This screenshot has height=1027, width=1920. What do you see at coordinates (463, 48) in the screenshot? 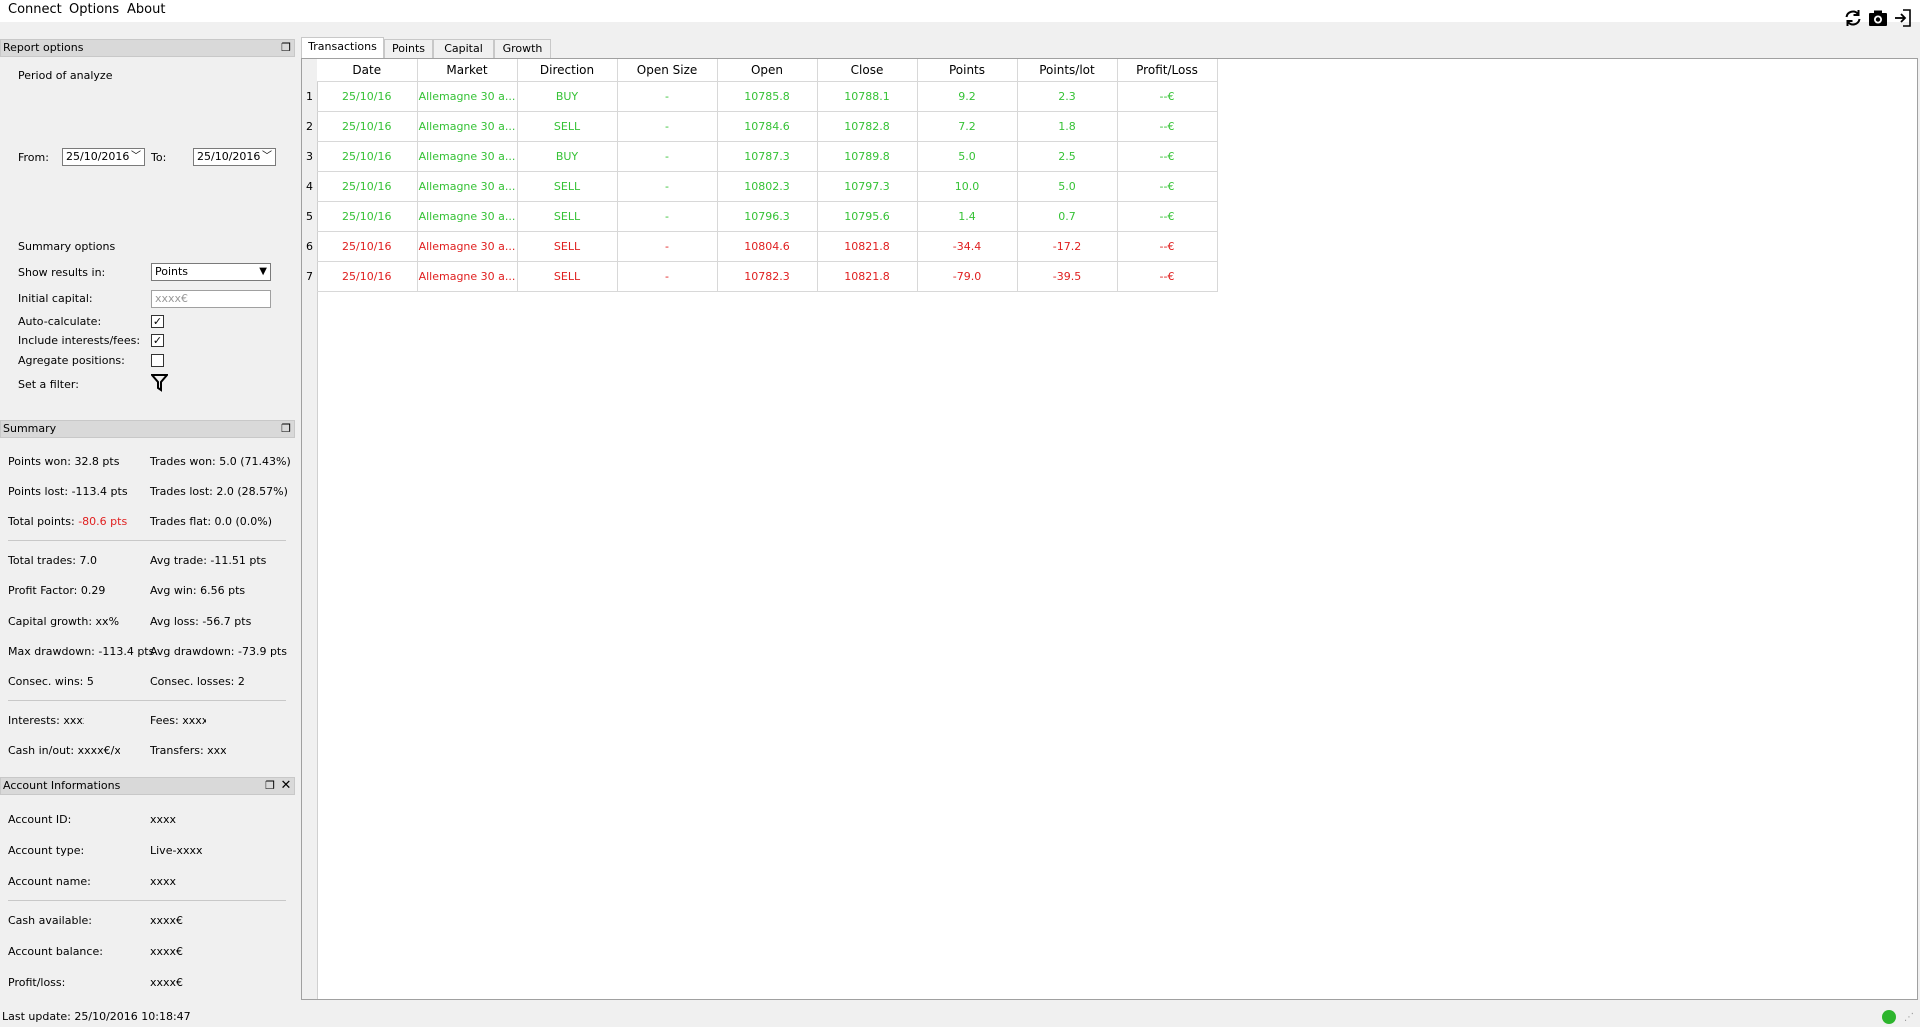
I see `tab-capital: Capital` at bounding box center [463, 48].